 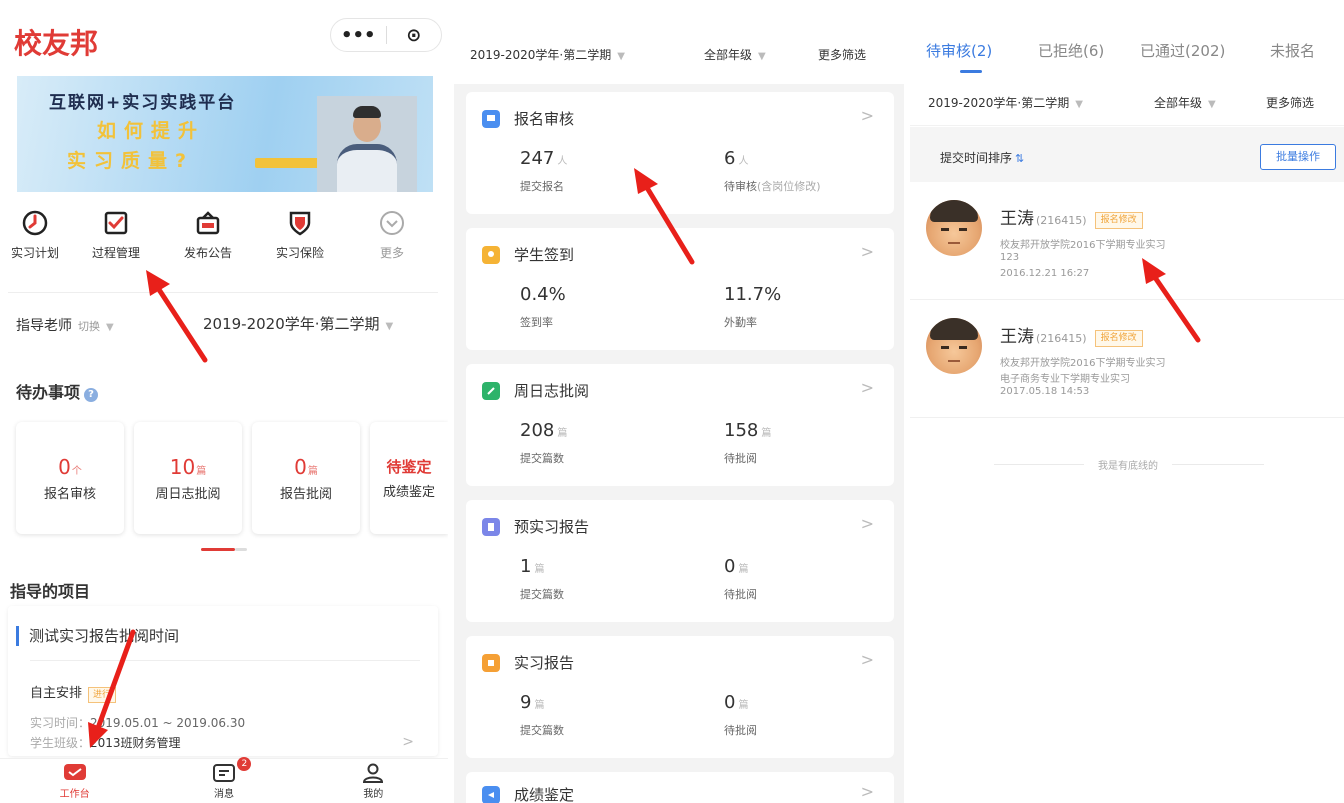 What do you see at coordinates (89, 326) in the screenshot?
I see `switch-role-link: 切换` at bounding box center [89, 326].